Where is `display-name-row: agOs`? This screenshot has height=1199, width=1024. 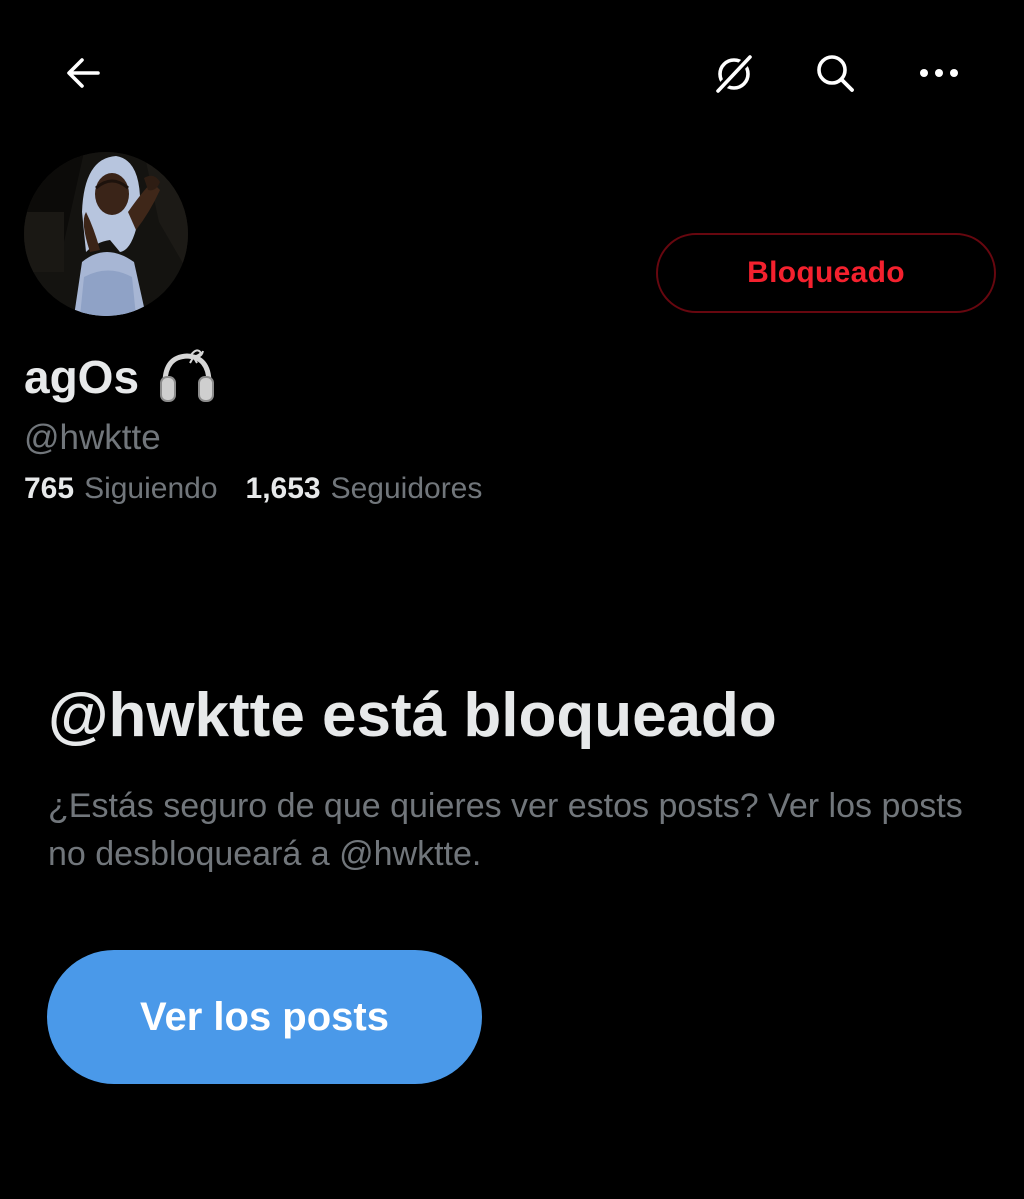 display-name-row: agOs is located at coordinates (120, 377).